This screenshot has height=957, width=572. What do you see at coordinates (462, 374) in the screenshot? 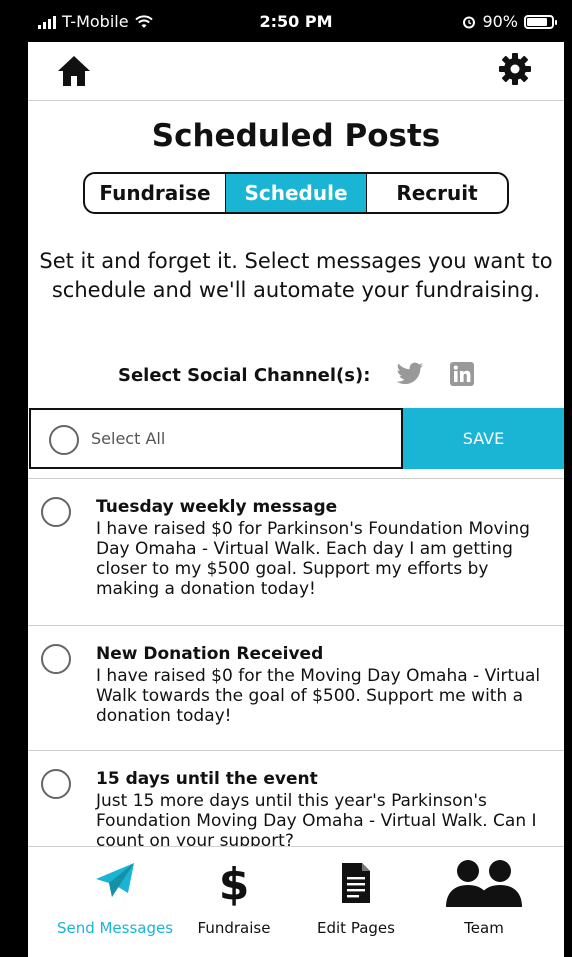
I see `linkedin-icon` at bounding box center [462, 374].